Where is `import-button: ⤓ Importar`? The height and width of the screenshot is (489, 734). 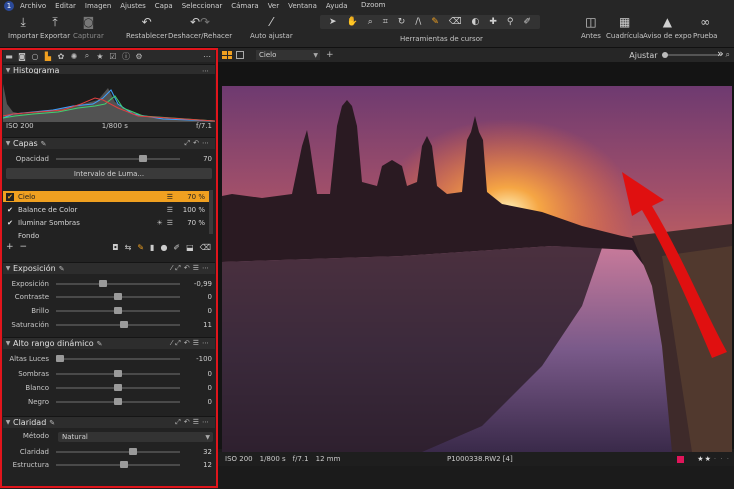 import-button: ⤓ Importar is located at coordinates (23, 28).